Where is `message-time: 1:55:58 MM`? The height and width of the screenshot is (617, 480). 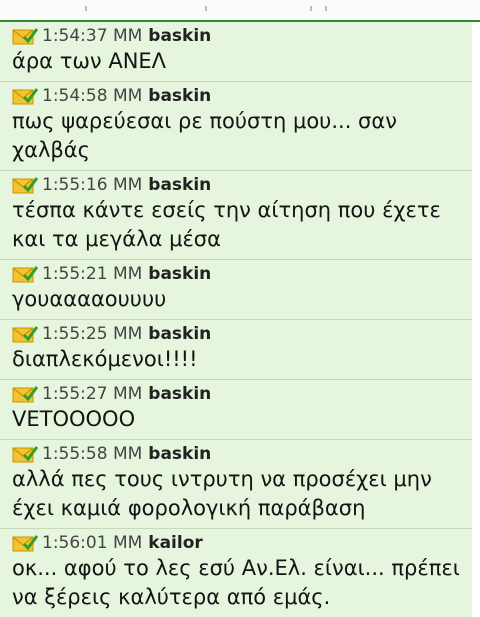 message-time: 1:55:58 MM is located at coordinates (92, 454).